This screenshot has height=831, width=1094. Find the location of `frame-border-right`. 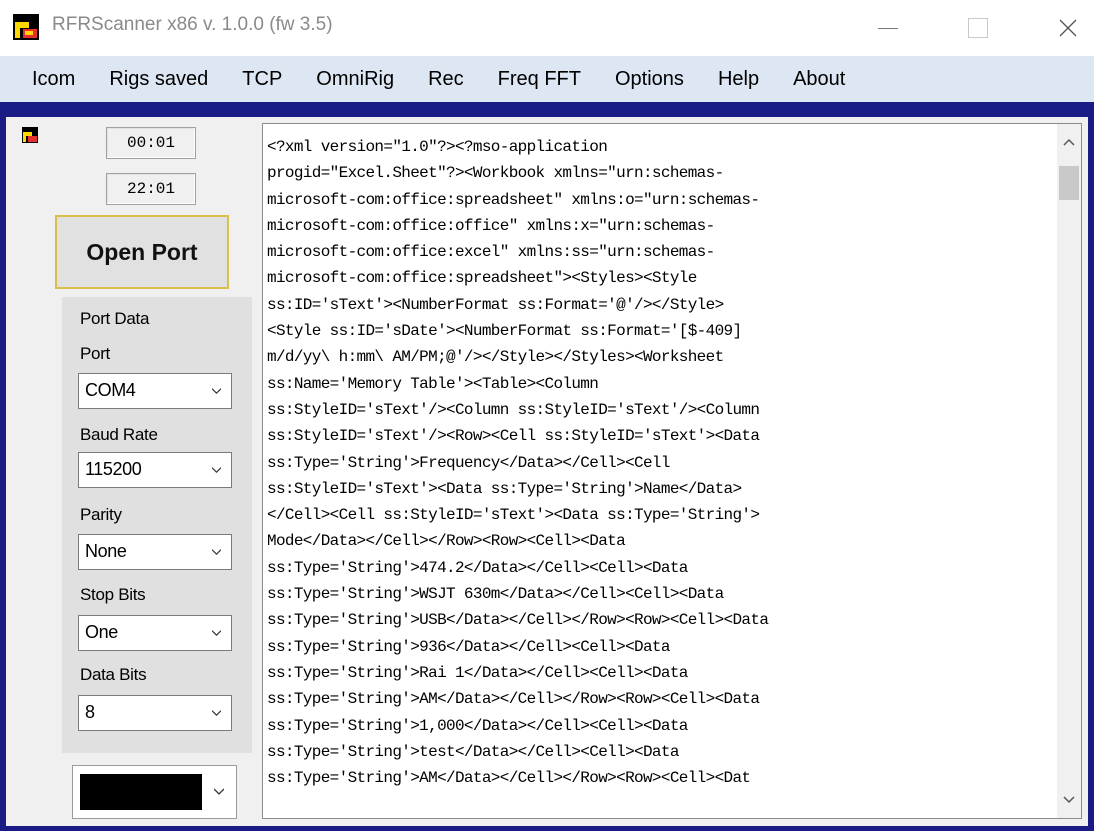

frame-border-right is located at coordinates (1091, 466).